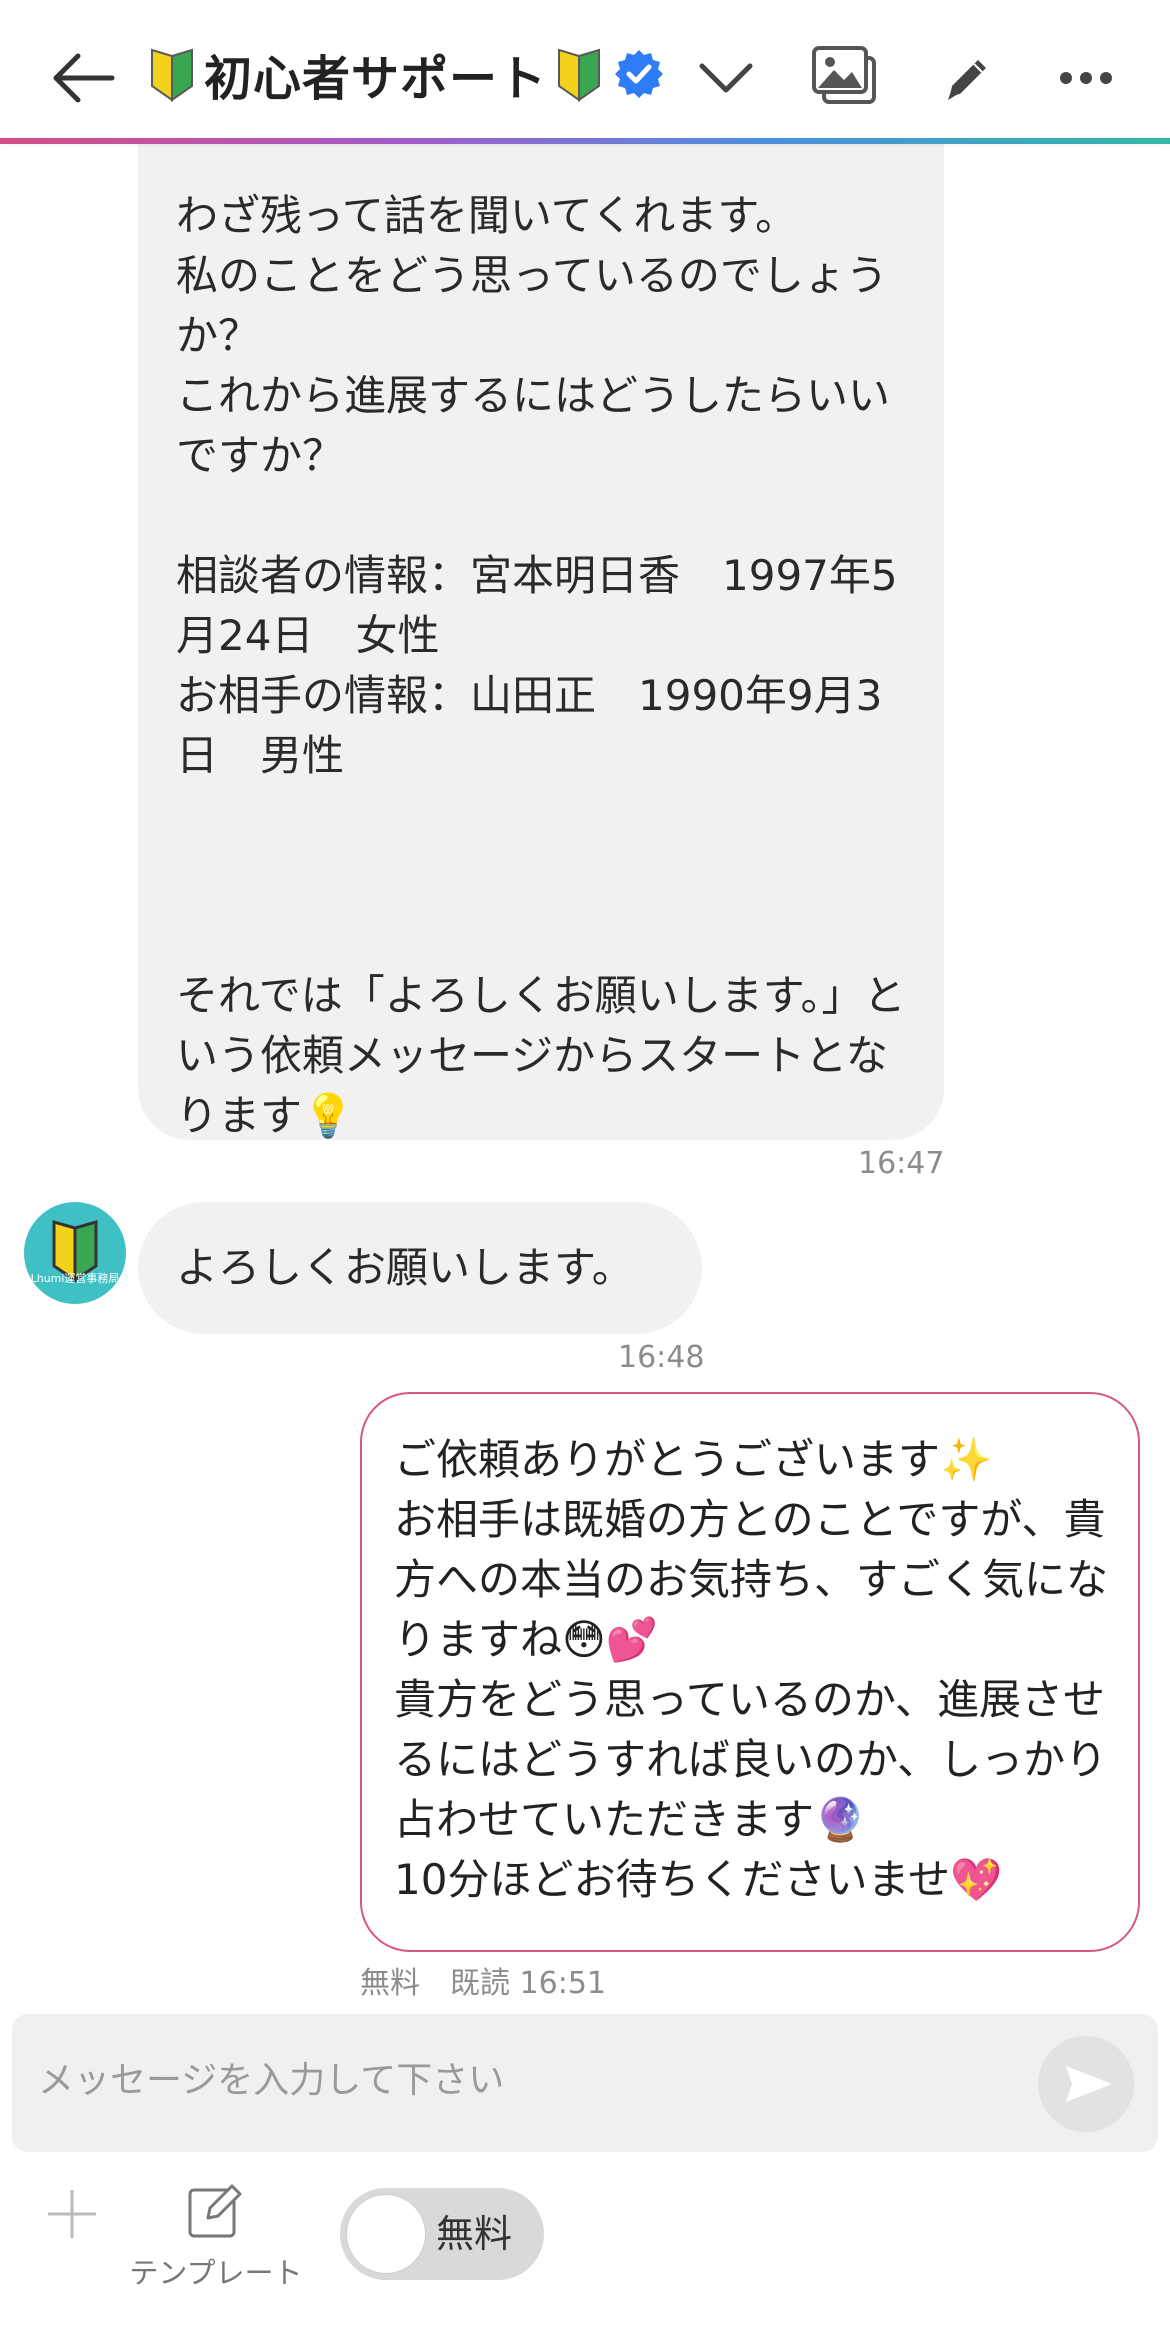 The height and width of the screenshot is (2329, 1170). I want to click on message-time: 16:47, so click(901, 1163).